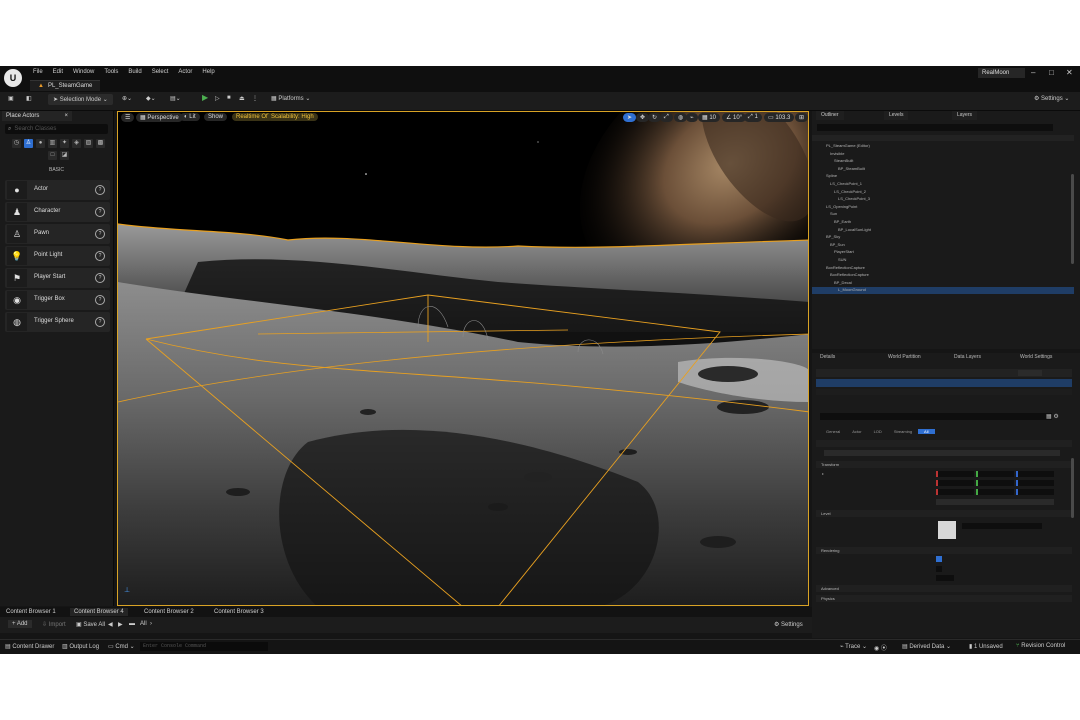 The width and height of the screenshot is (1080, 720). Describe the element at coordinates (943, 154) in the screenshot. I see `outliner-row: Invisible` at that location.